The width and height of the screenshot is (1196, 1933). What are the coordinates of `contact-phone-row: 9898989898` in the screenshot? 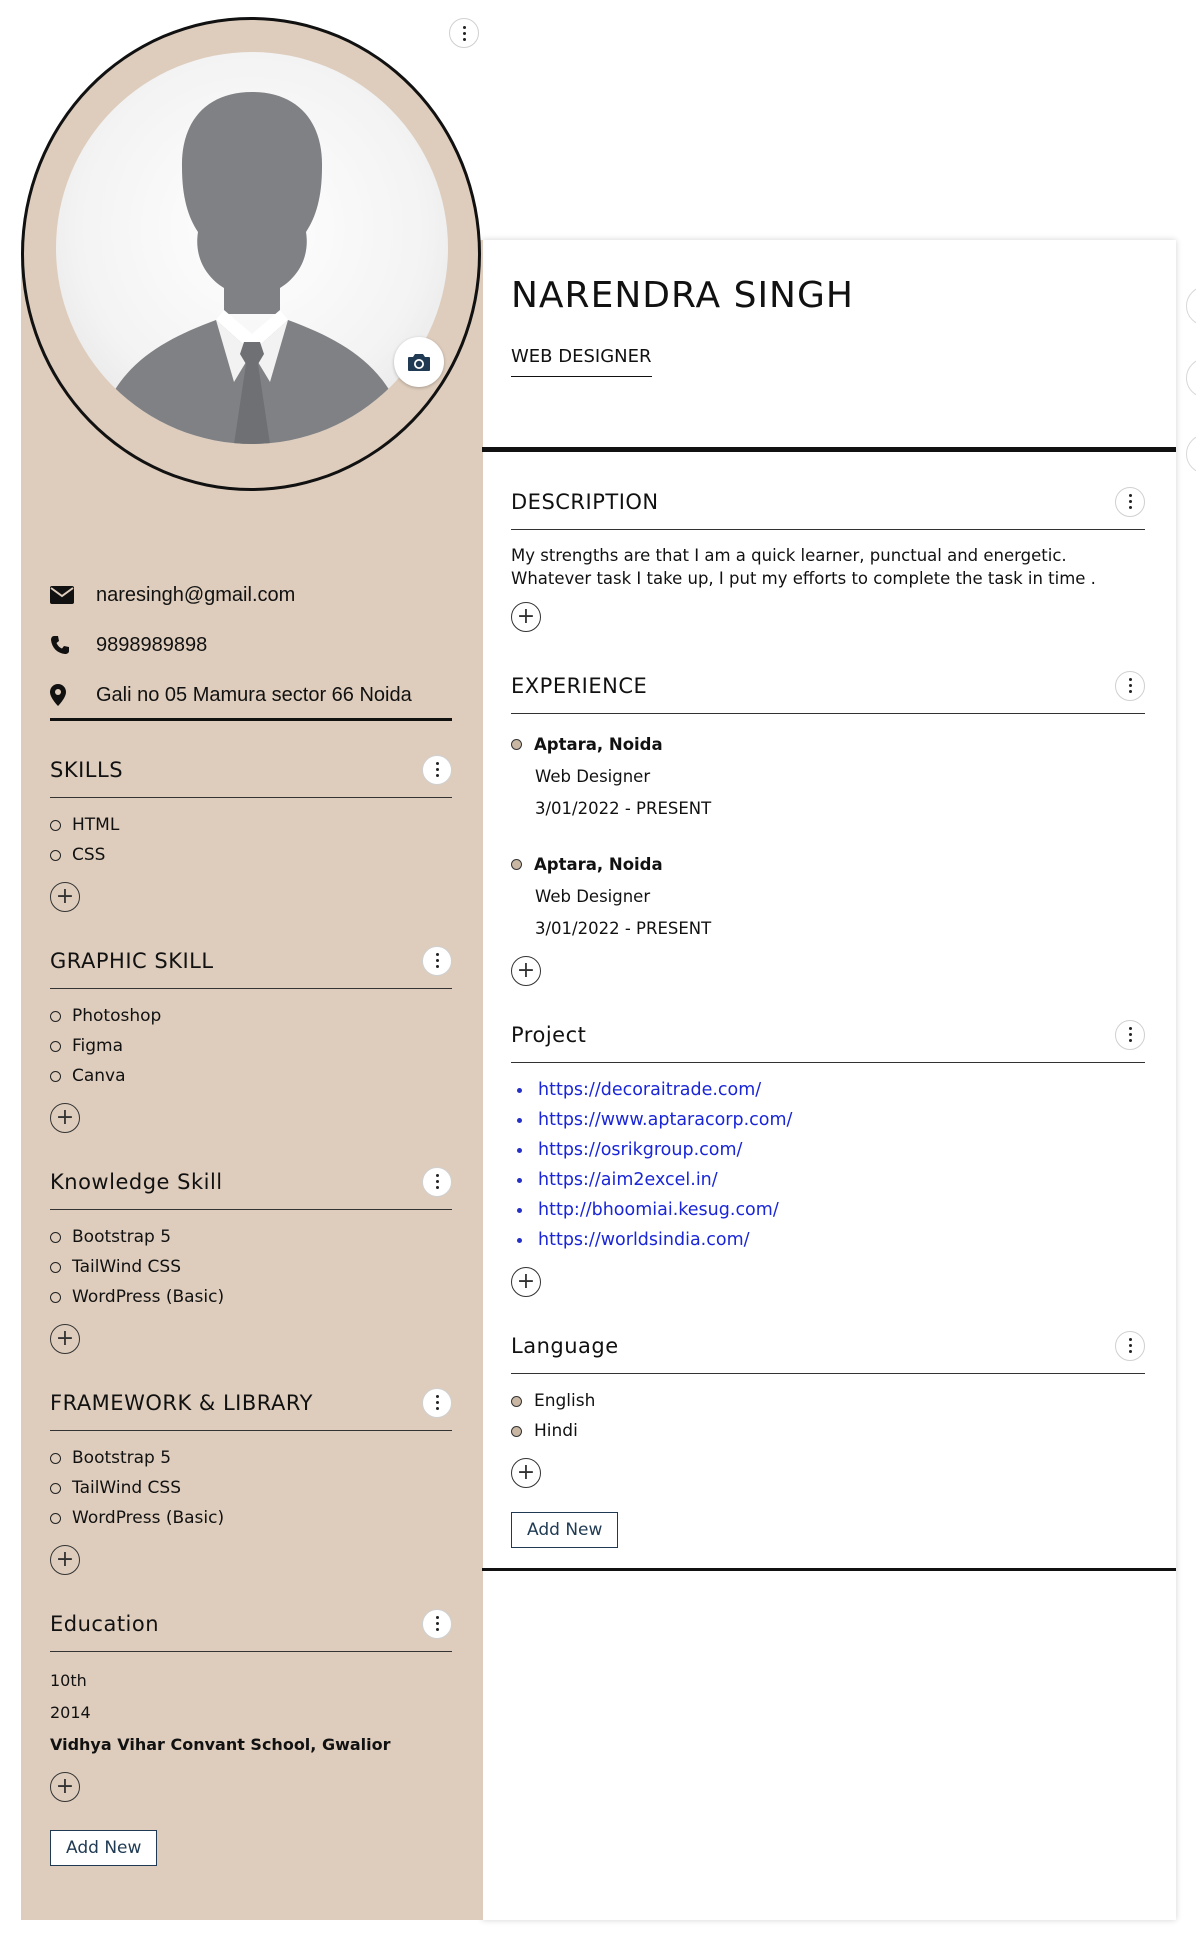 It's located at (252, 645).